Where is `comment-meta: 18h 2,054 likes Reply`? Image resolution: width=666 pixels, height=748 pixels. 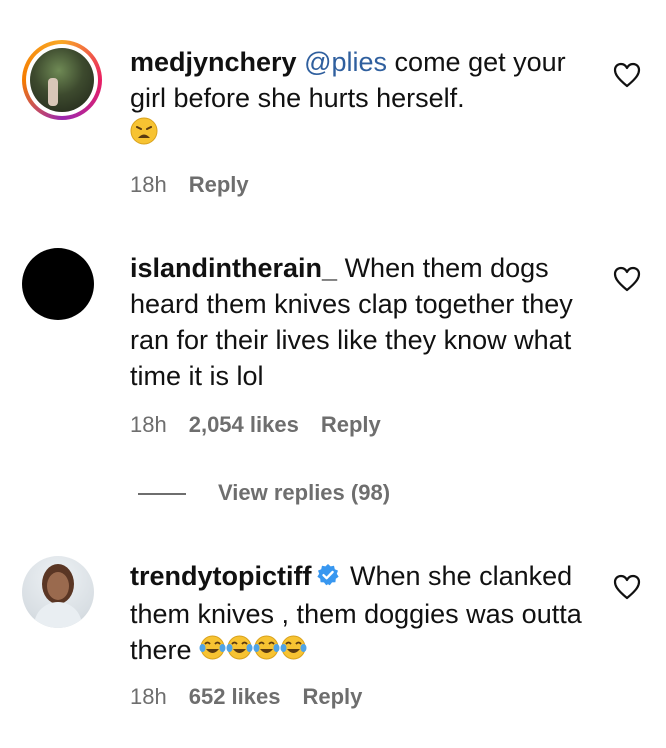 comment-meta: 18h 2,054 likes Reply is located at coordinates (255, 425).